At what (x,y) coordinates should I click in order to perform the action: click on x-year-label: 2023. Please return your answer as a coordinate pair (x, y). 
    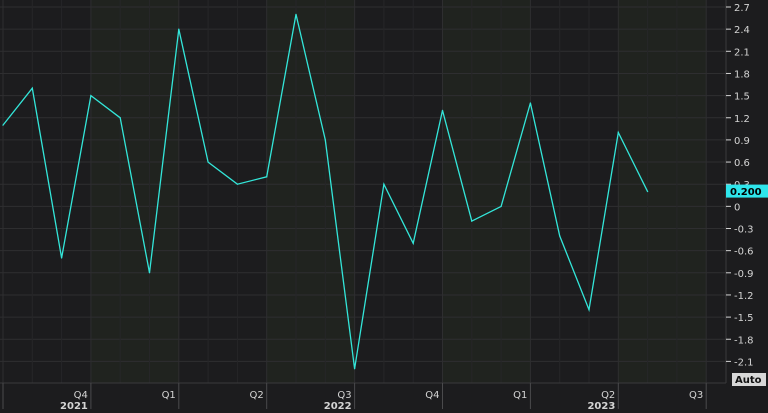
    Looking at the image, I should click on (601, 405).